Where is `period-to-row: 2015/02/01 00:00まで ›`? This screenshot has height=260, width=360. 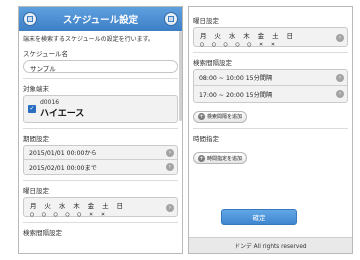
period-to-row: 2015/02/01 00:00まで › is located at coordinates (100, 167).